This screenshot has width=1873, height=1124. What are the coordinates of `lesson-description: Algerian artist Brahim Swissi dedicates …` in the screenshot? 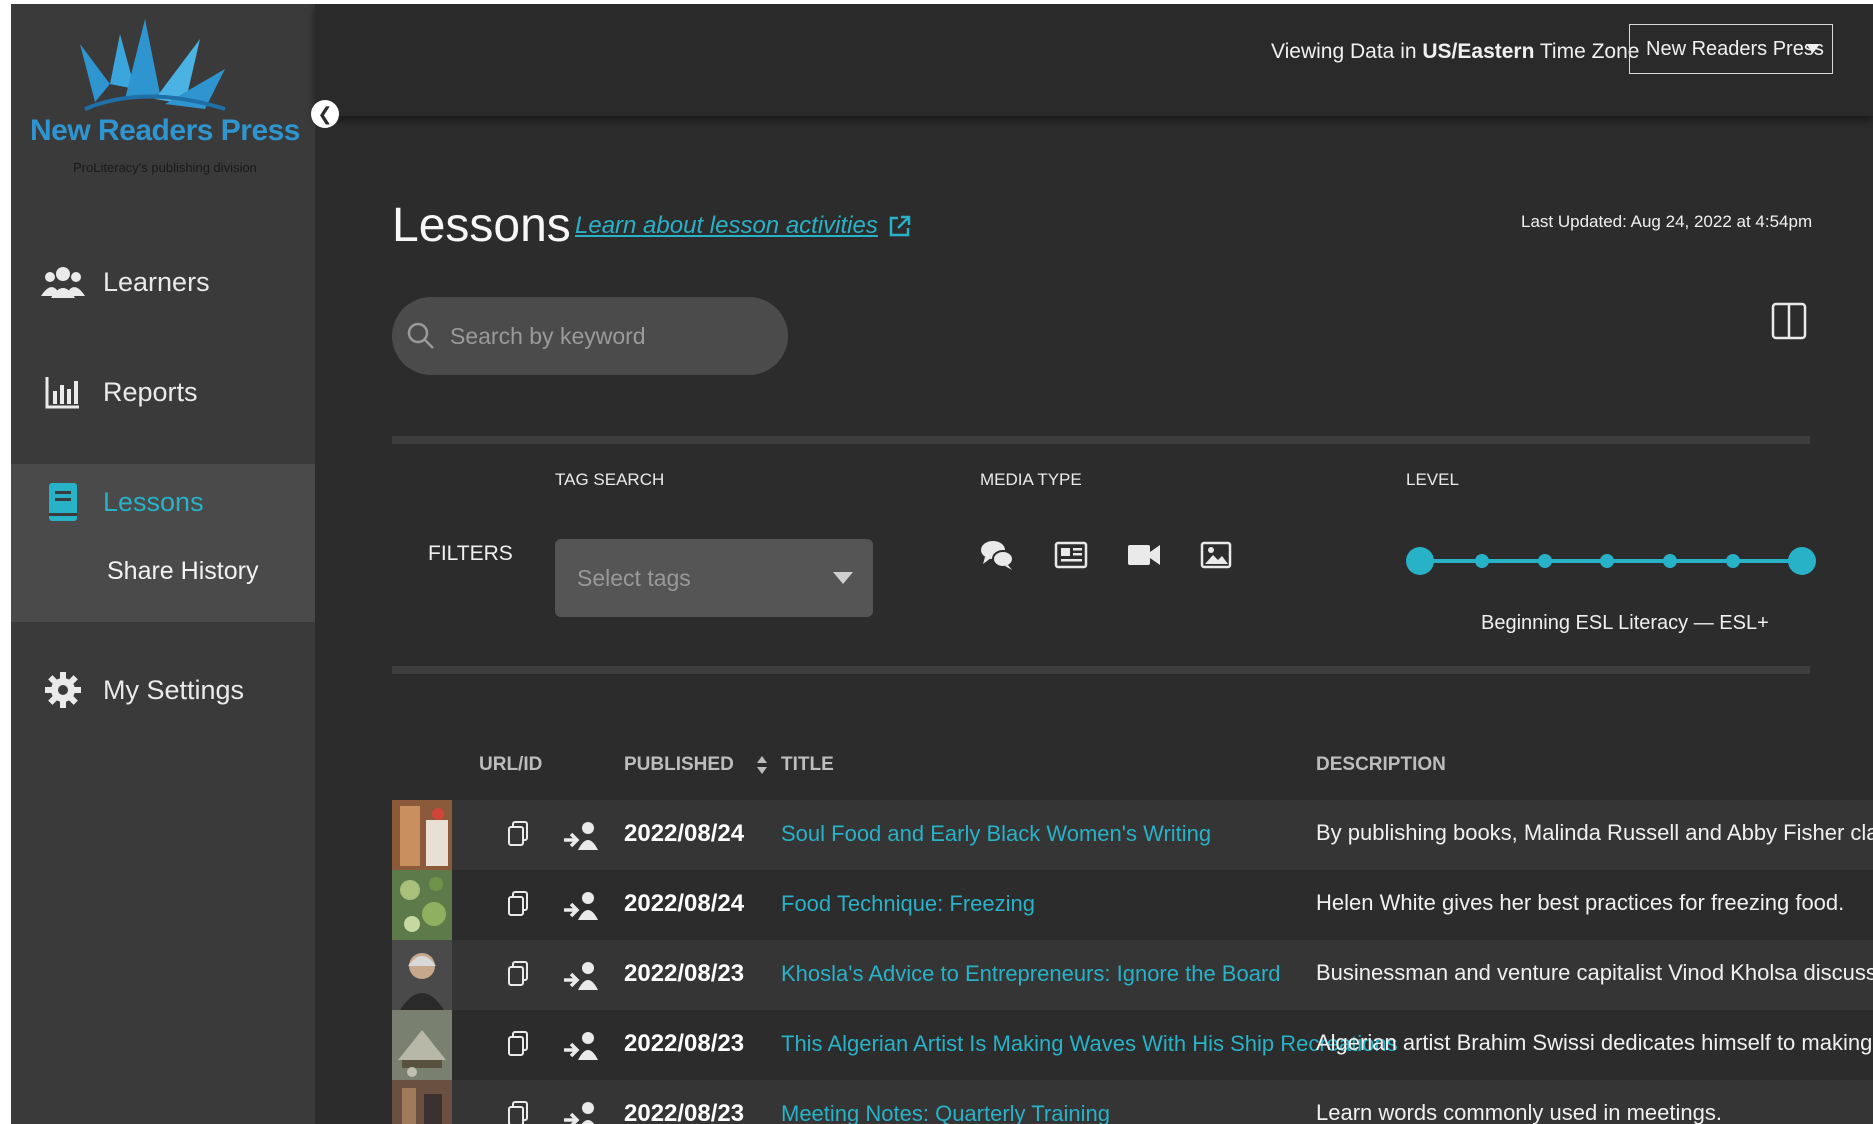 It's located at (1594, 1042).